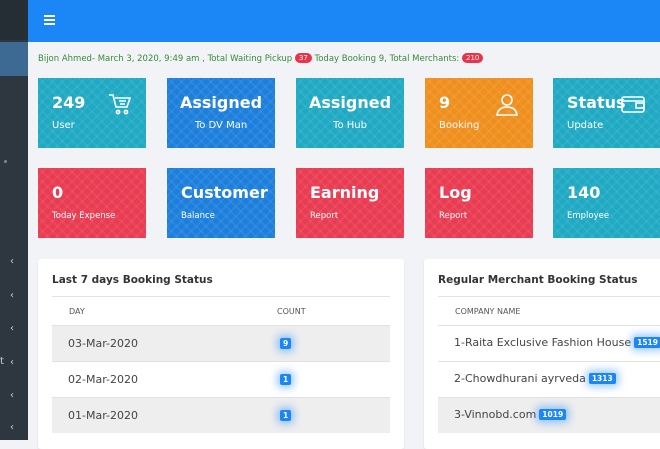  Describe the element at coordinates (77, 311) in the screenshot. I see `column-header-day: DAY` at that location.